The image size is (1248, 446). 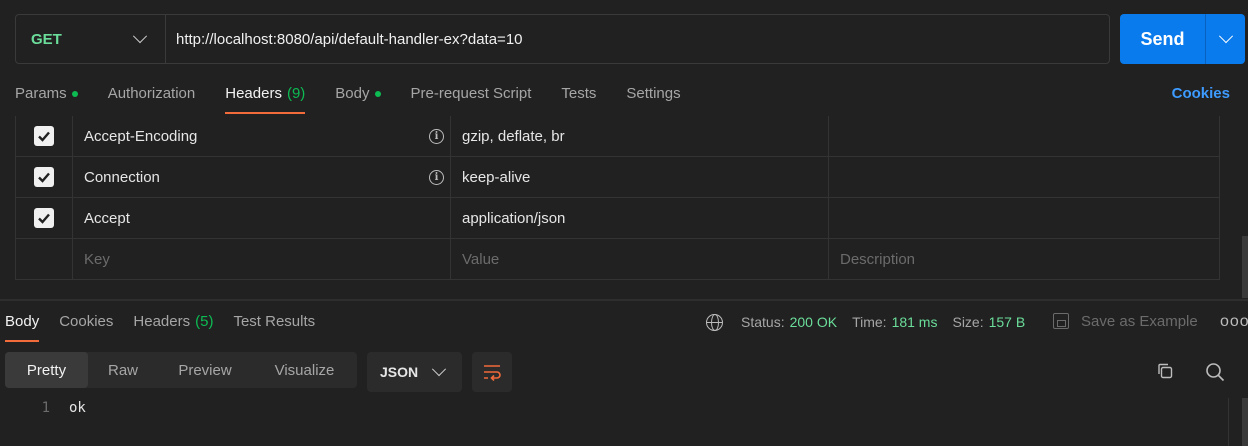 What do you see at coordinates (869, 322) in the screenshot?
I see `time-label: Time:` at bounding box center [869, 322].